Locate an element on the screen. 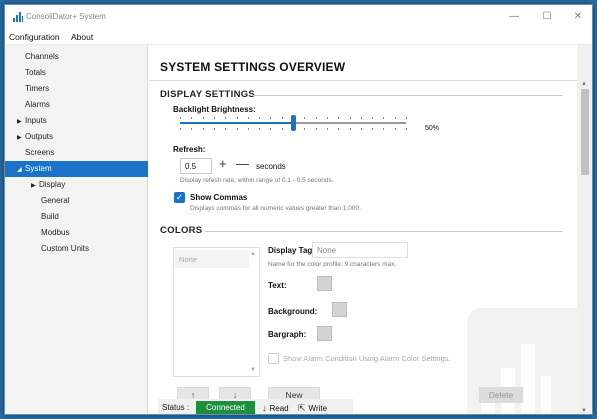 Image resolution: width=597 pixels, height=419 pixels. sidebar-item-label: Channels is located at coordinates (42, 56).